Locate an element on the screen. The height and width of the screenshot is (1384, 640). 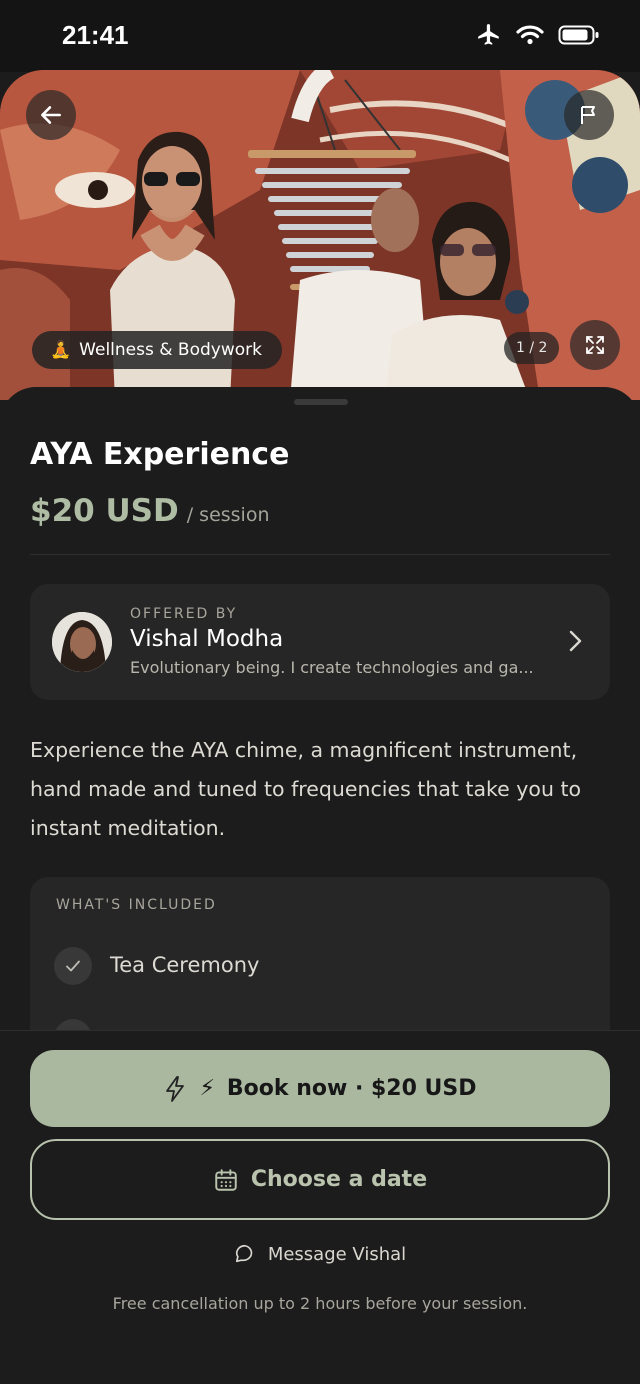
message-host-link: Message Vishal is located at coordinates (320, 1254).